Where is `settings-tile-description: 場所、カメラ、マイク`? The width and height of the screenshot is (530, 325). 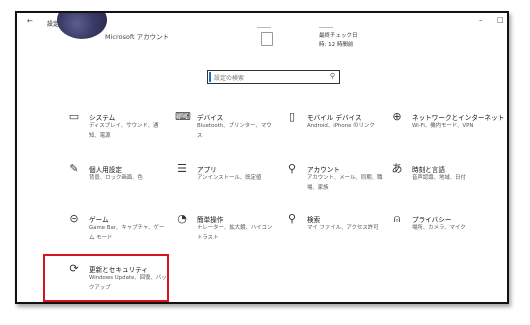
settings-tile-description: 場所、カメラ、マイク is located at coordinates (439, 228).